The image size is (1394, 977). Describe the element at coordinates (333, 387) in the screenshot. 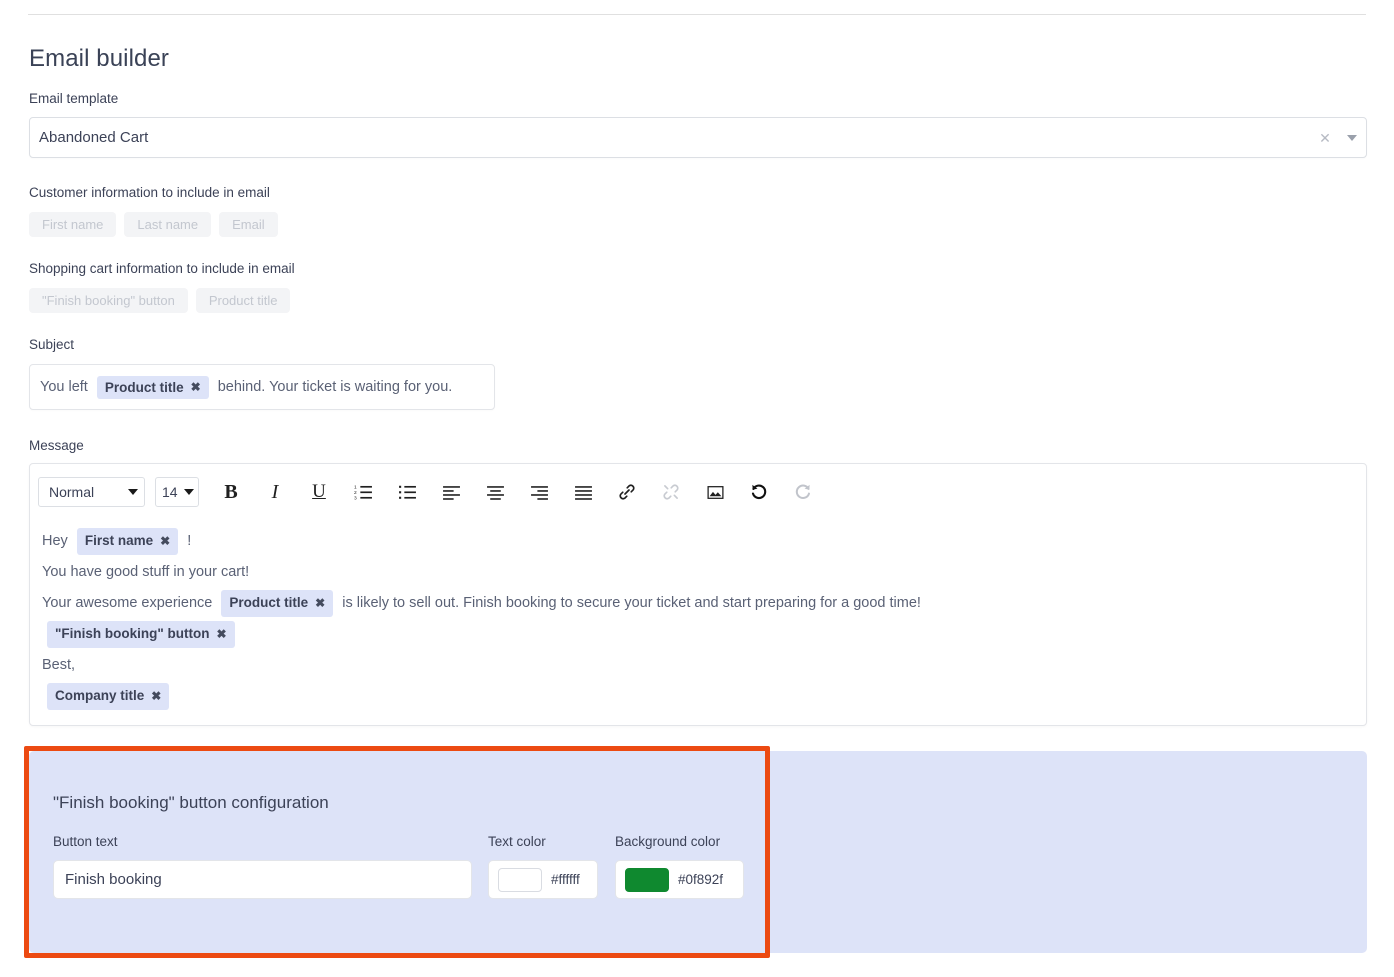

I see `subject-suffix-text: behind. Your ticket is waiting for you.` at that location.